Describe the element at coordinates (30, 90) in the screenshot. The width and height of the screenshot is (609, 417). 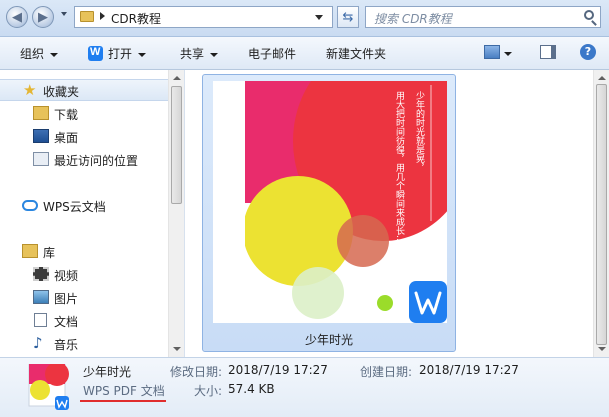
I see `star-icon: ★` at that location.